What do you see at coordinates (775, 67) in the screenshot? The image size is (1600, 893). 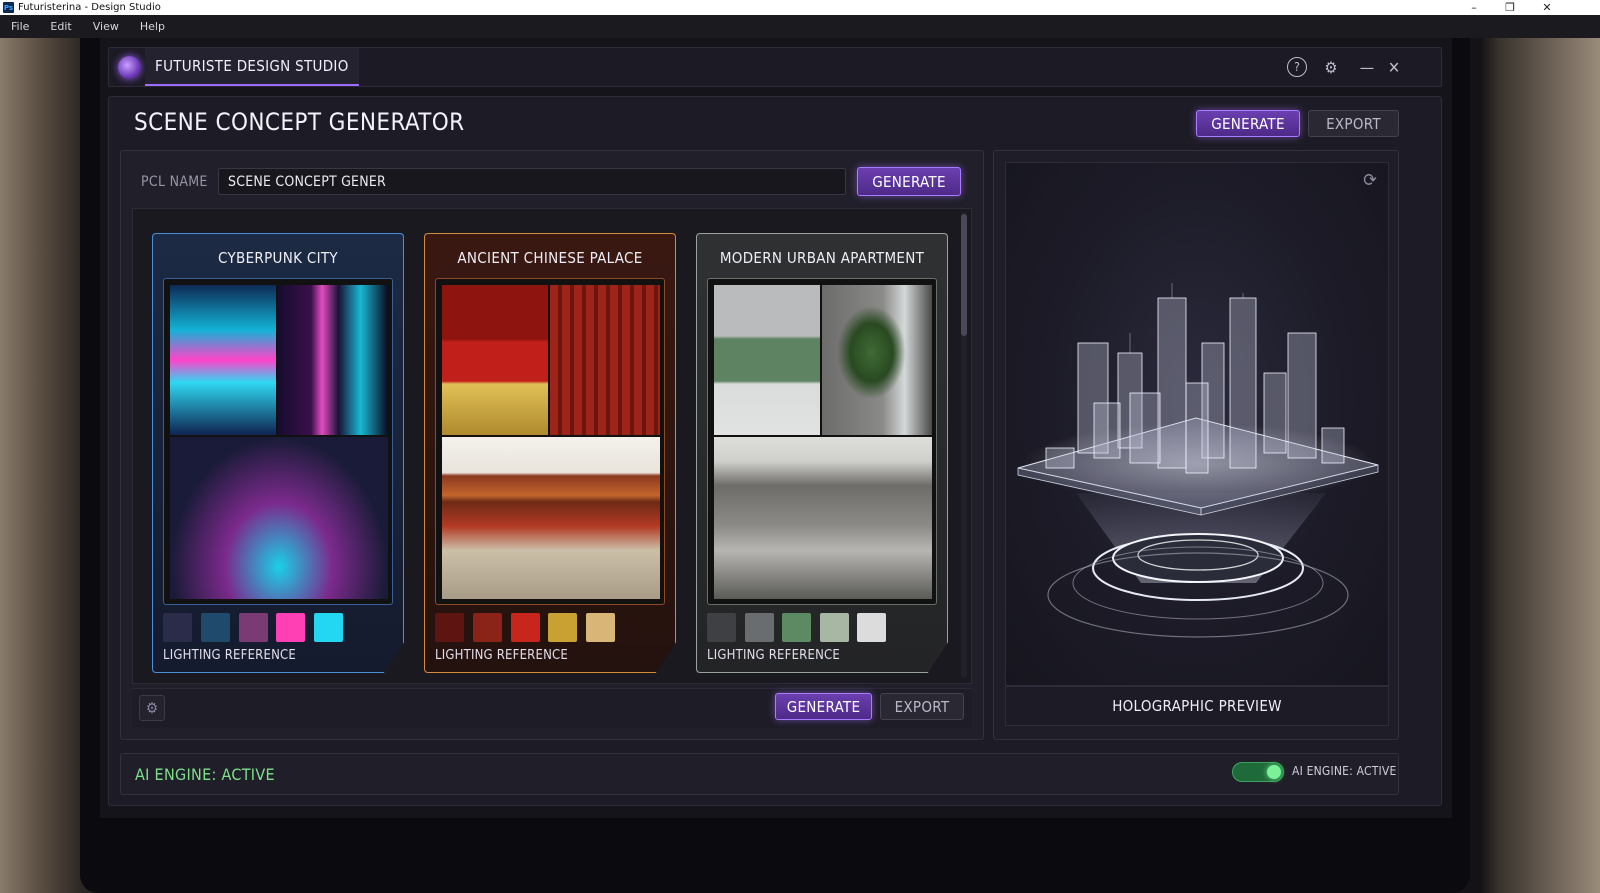 I see `app-header: FUTURISTE DESIGN STUDIO ? ⚙ — ✕` at bounding box center [775, 67].